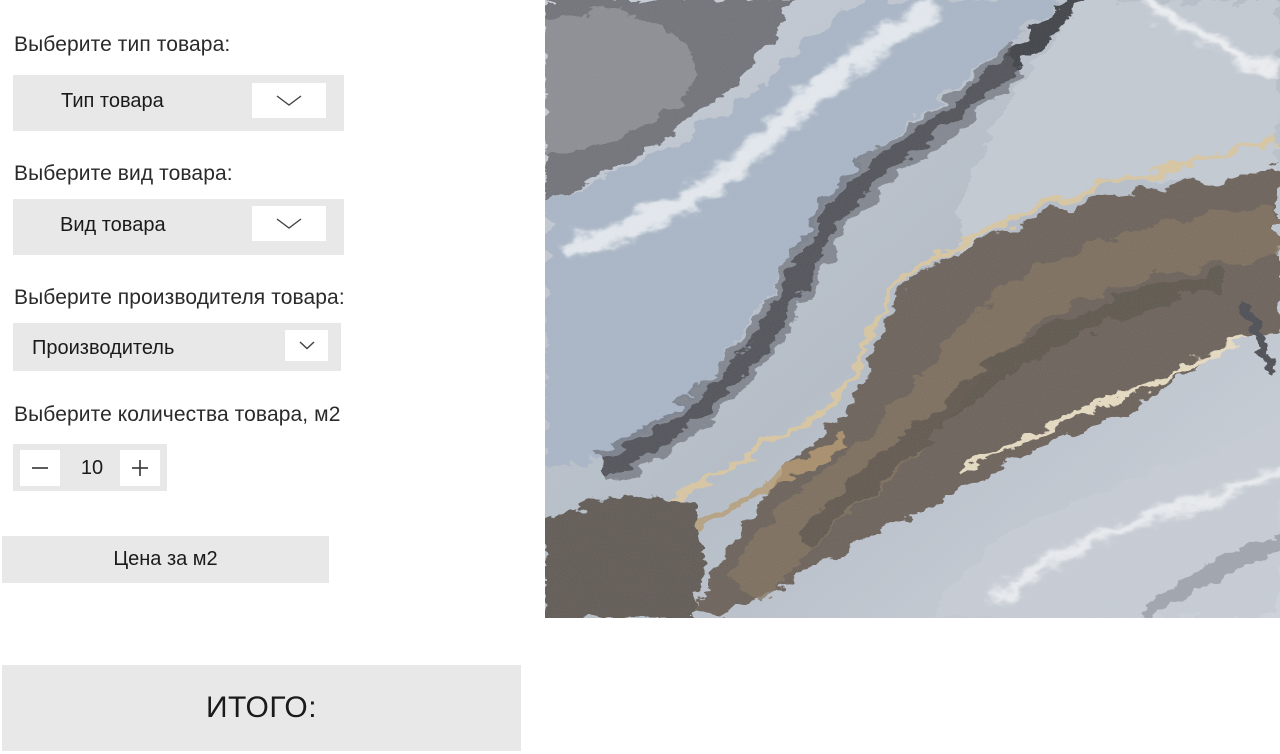 This screenshot has width=1280, height=754. Describe the element at coordinates (177, 414) in the screenshot. I see `quantity-label: Выберите количества товара, м2` at that location.